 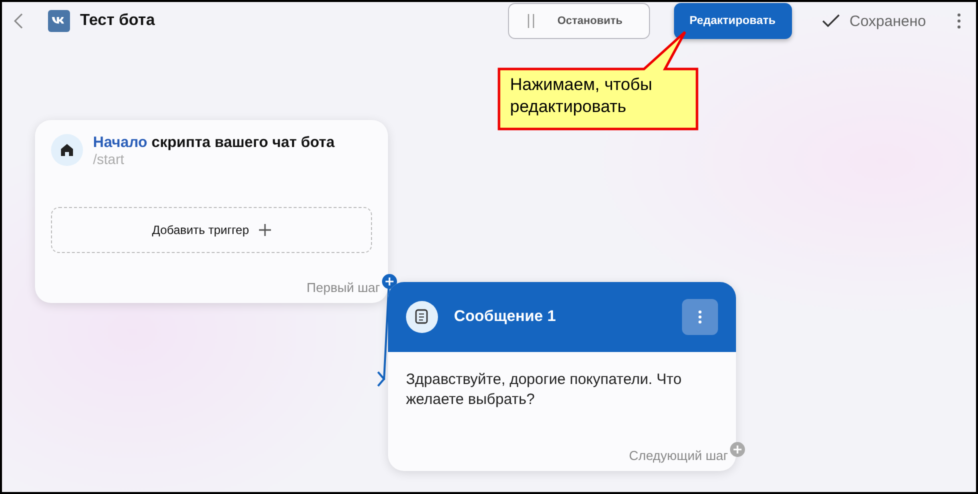 What do you see at coordinates (678, 455) in the screenshot?
I see `next-step-label: Следующий шаг` at bounding box center [678, 455].